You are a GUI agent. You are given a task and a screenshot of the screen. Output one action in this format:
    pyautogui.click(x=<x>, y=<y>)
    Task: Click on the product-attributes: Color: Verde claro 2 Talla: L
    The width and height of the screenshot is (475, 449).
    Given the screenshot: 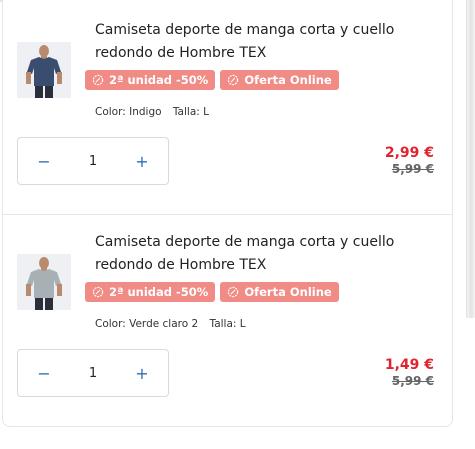 What is the action you would take?
    pyautogui.click(x=170, y=324)
    